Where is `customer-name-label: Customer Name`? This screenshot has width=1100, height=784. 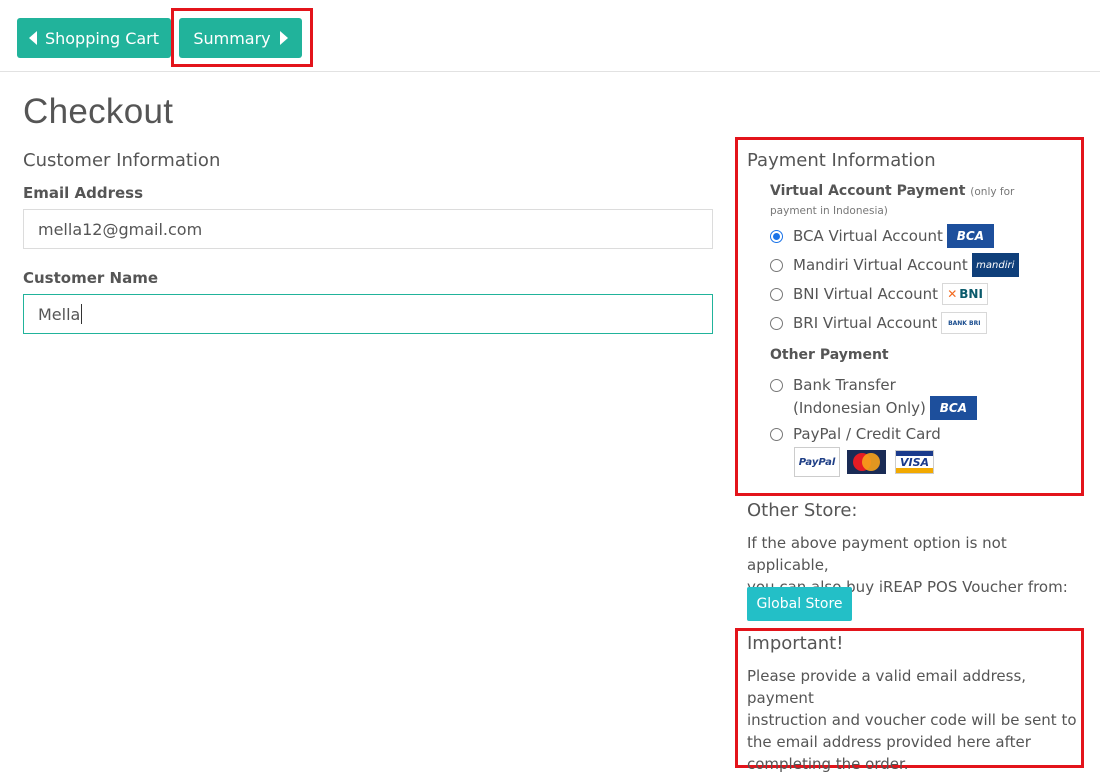 customer-name-label: Customer Name is located at coordinates (90, 278).